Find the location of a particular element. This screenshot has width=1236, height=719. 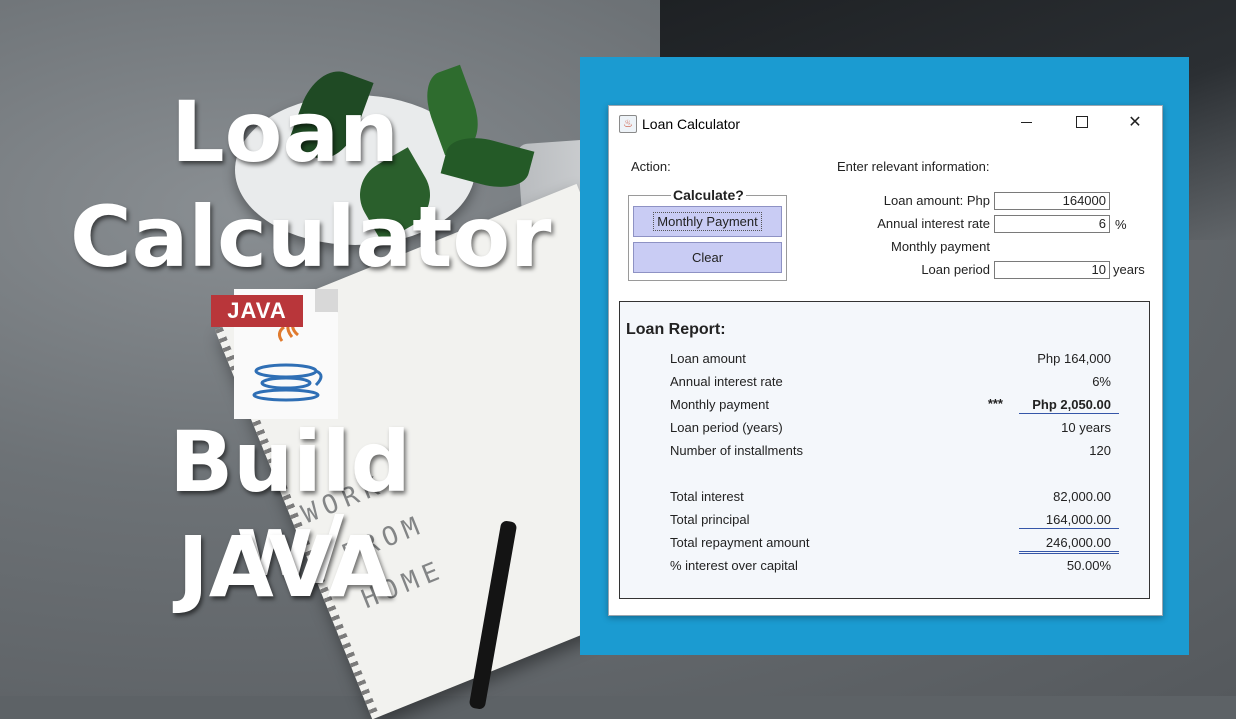

interest-unit-label: % is located at coordinates (1121, 224).